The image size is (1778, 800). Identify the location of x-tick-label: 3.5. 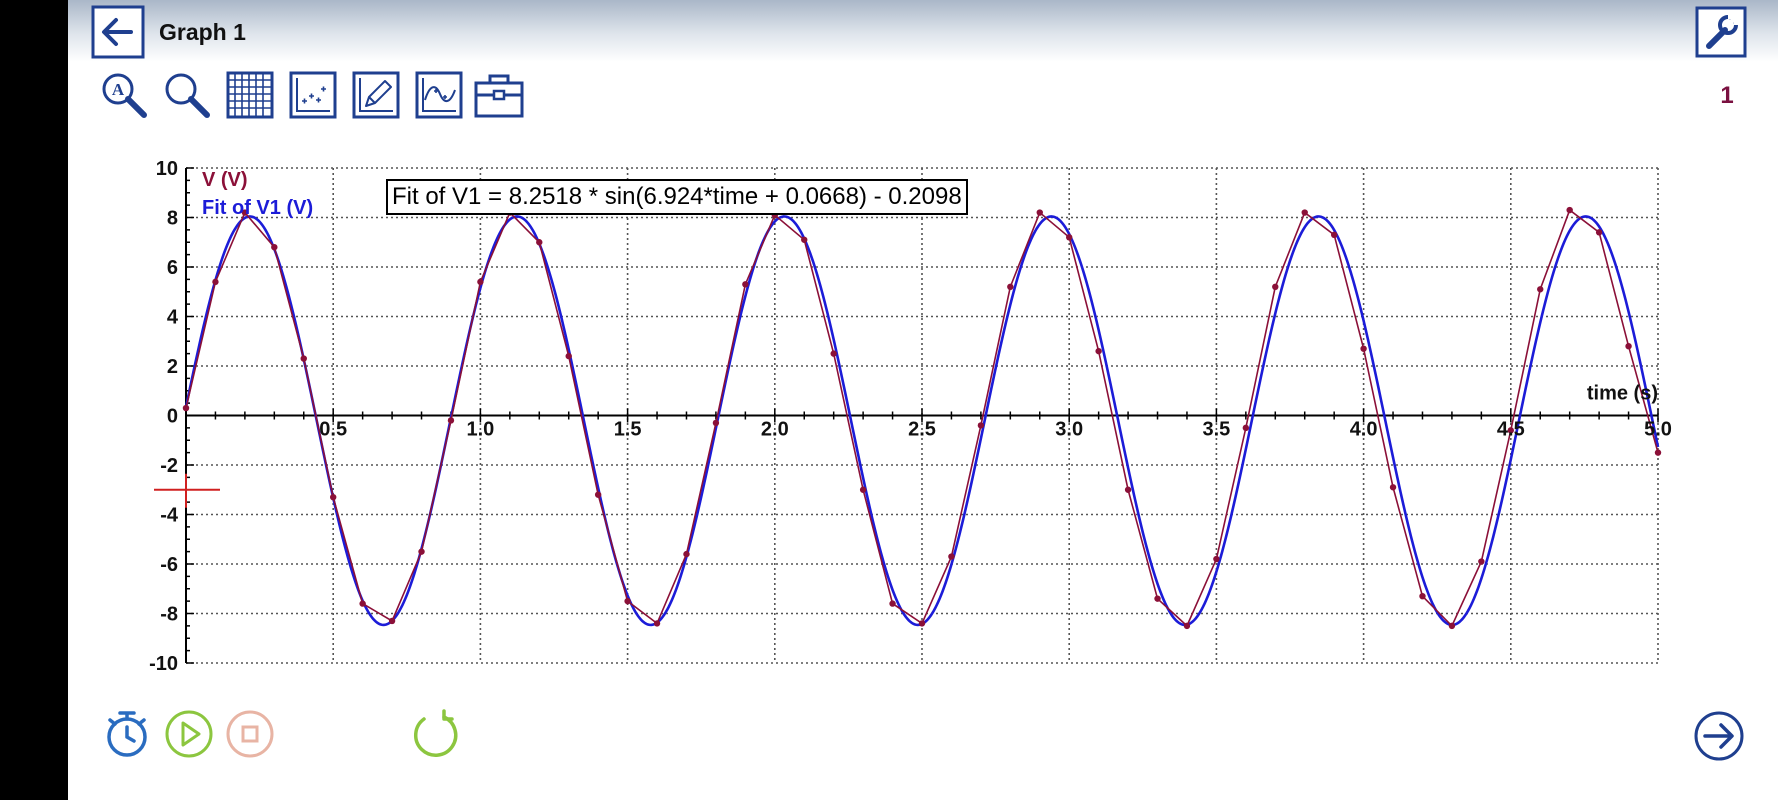
(1216, 430).